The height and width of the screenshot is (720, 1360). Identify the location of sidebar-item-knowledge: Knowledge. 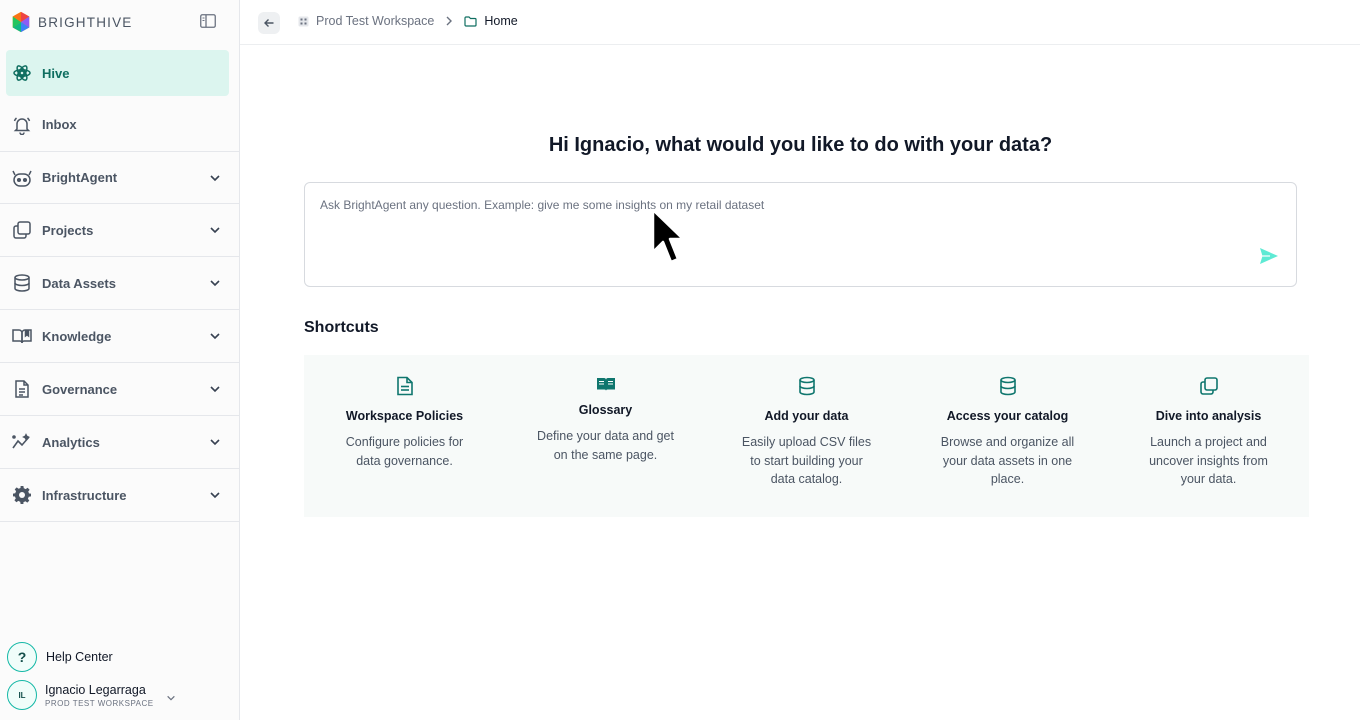
(119, 336).